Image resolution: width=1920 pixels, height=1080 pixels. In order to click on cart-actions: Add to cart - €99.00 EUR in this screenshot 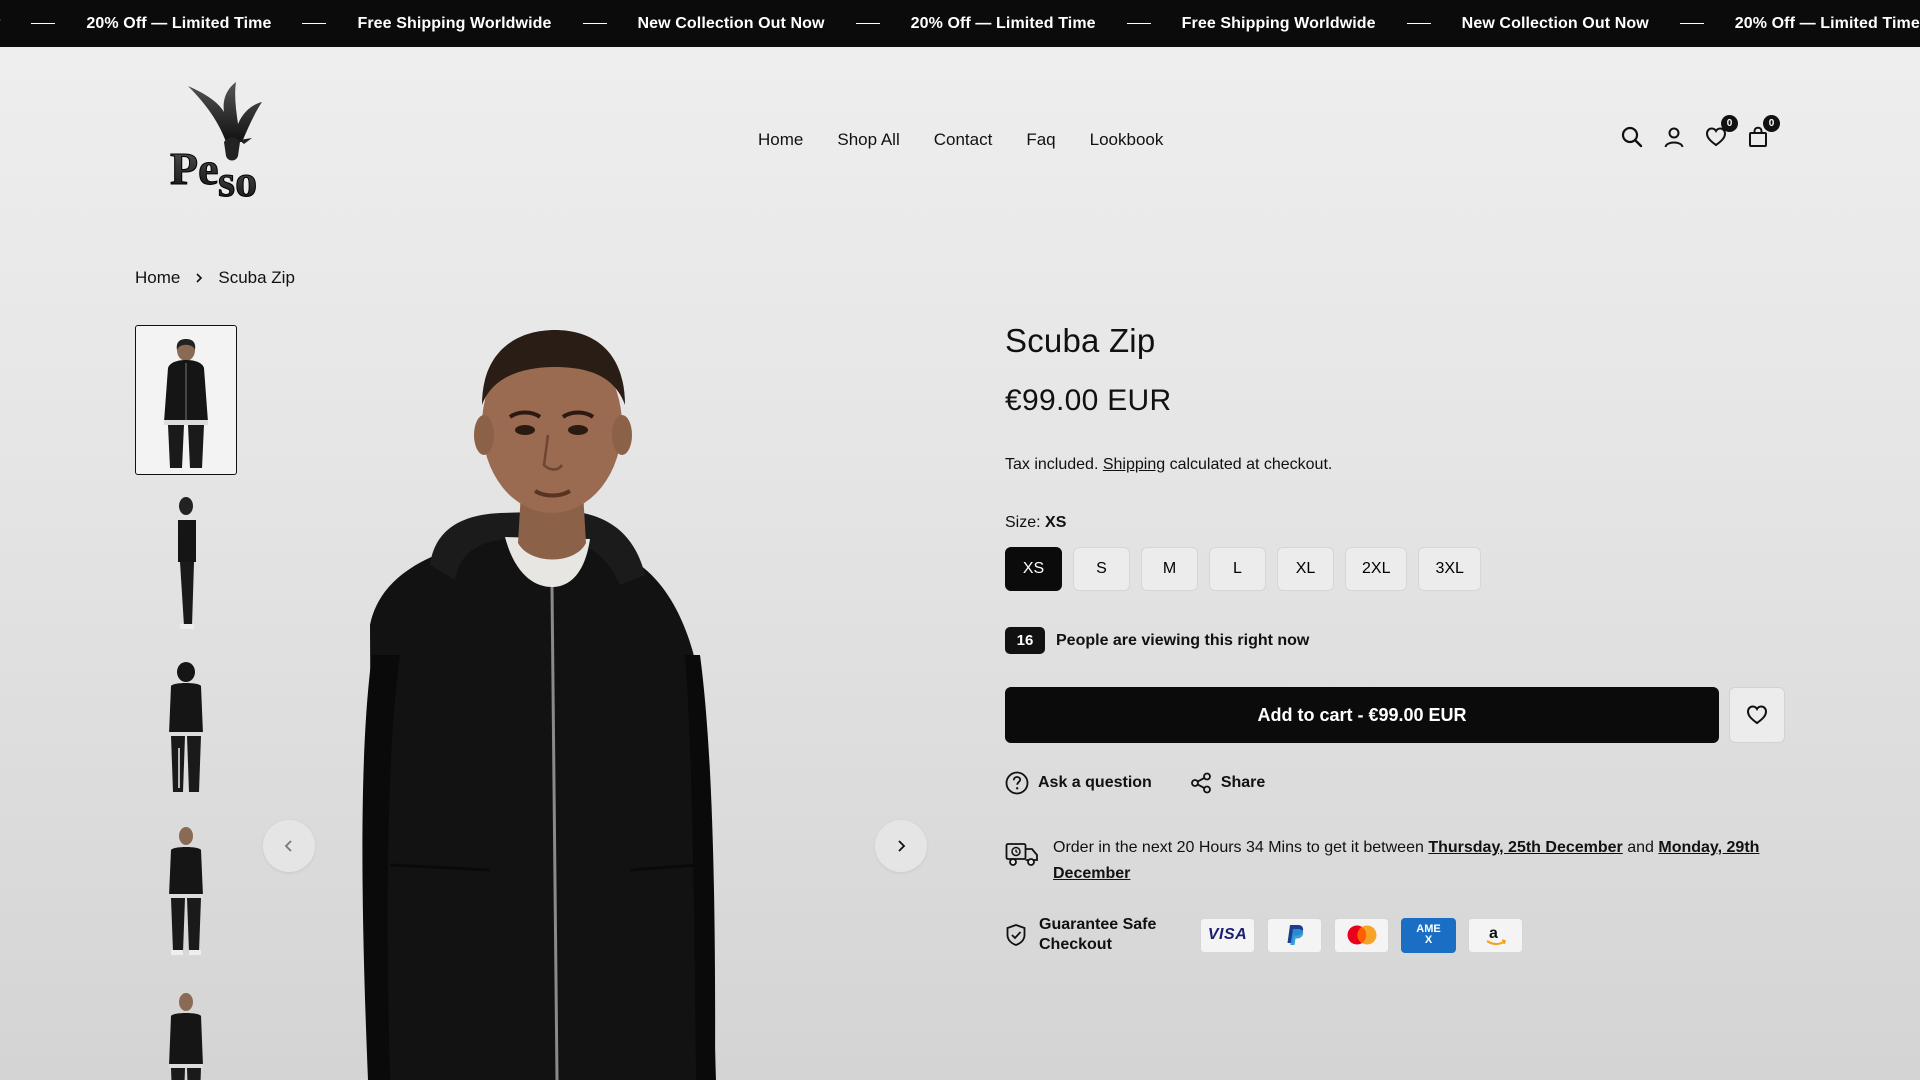, I will do `click(1395, 715)`.